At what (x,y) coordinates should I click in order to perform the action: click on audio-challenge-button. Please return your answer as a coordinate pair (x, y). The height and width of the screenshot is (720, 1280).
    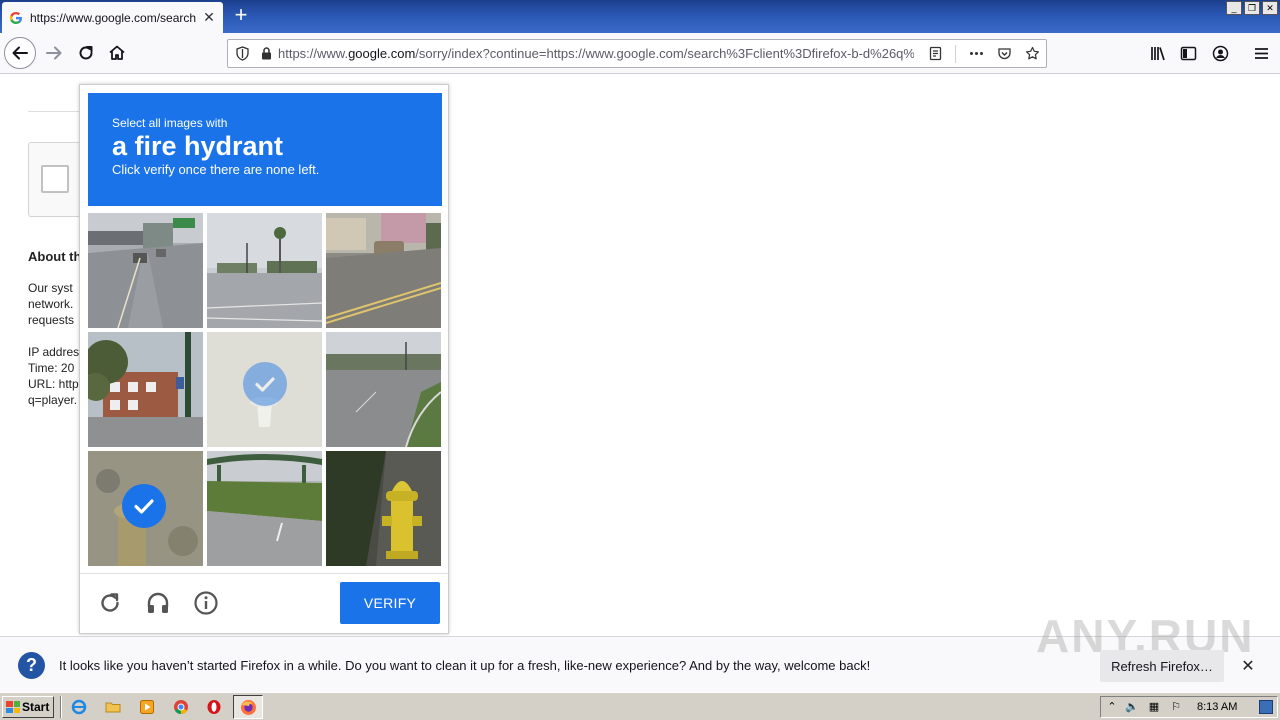
    Looking at the image, I should click on (158, 603).